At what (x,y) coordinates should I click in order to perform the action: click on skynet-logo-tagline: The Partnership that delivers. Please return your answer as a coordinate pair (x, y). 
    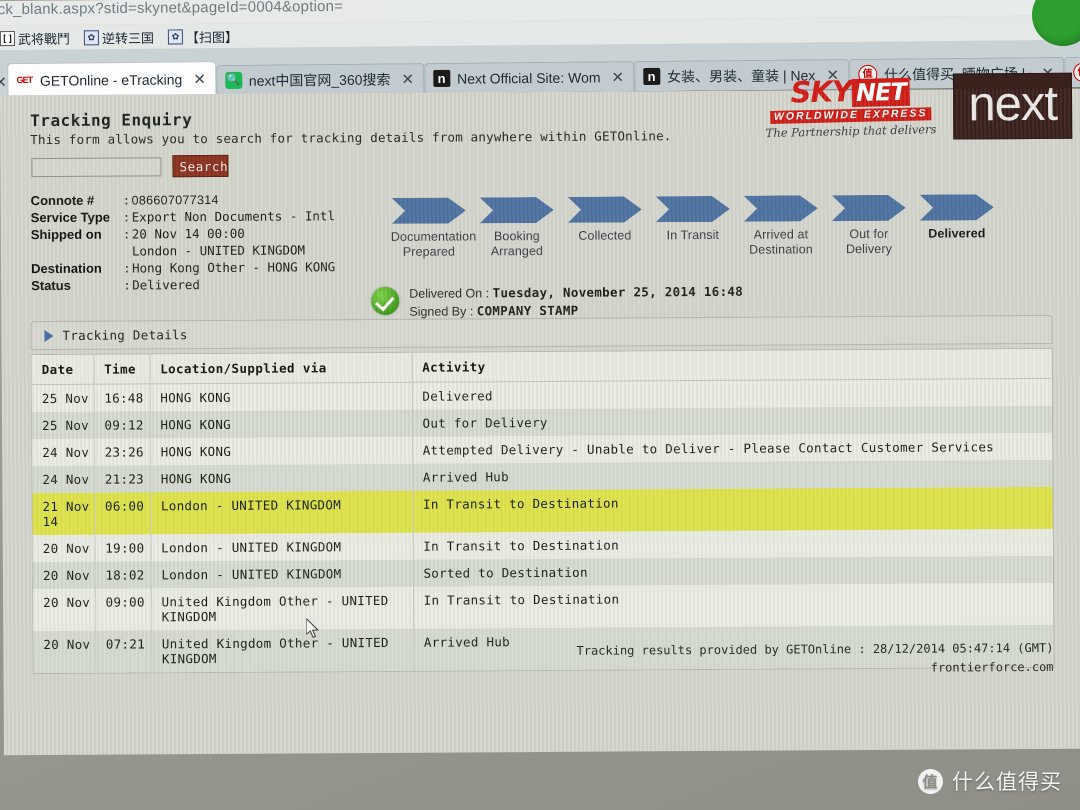
    Looking at the image, I should click on (851, 130).